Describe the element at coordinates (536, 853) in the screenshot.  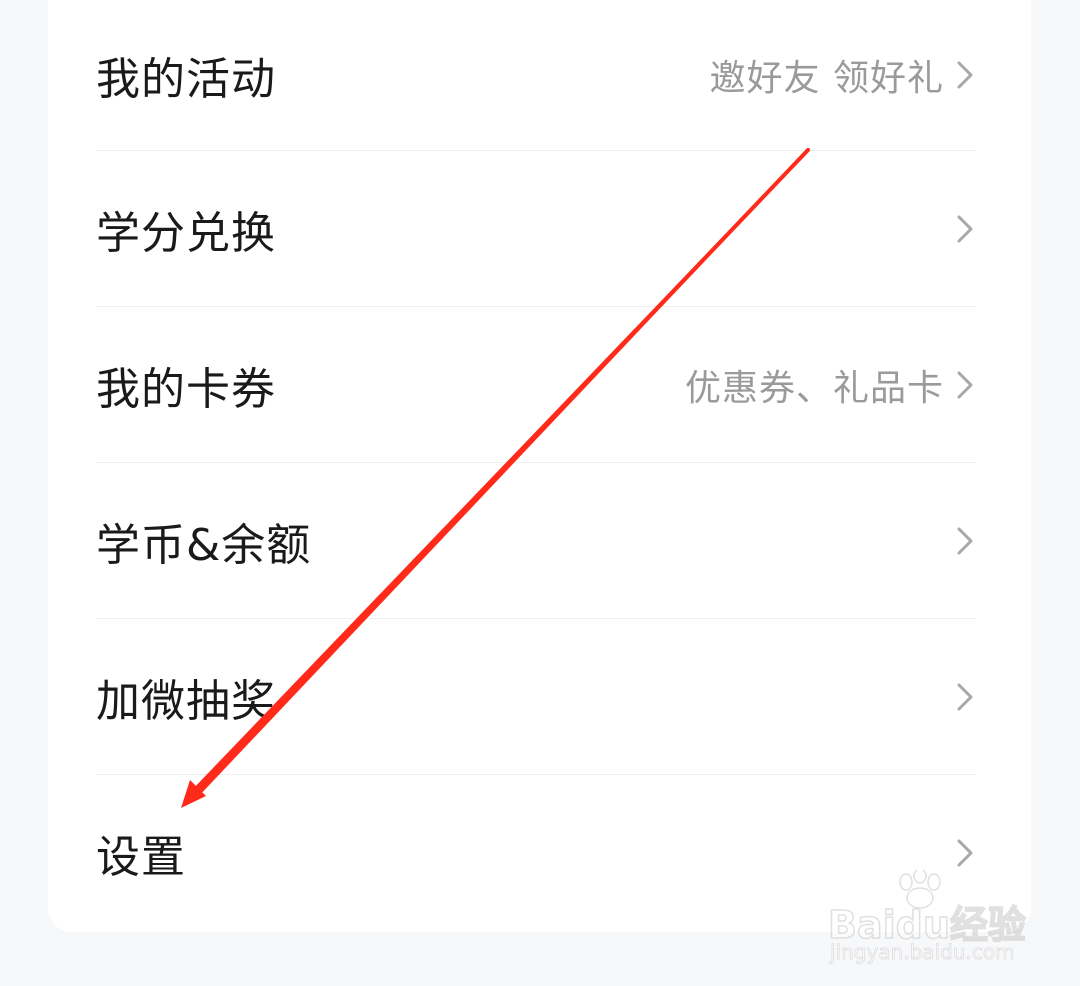
I see `menu-item-settings: 设置` at that location.